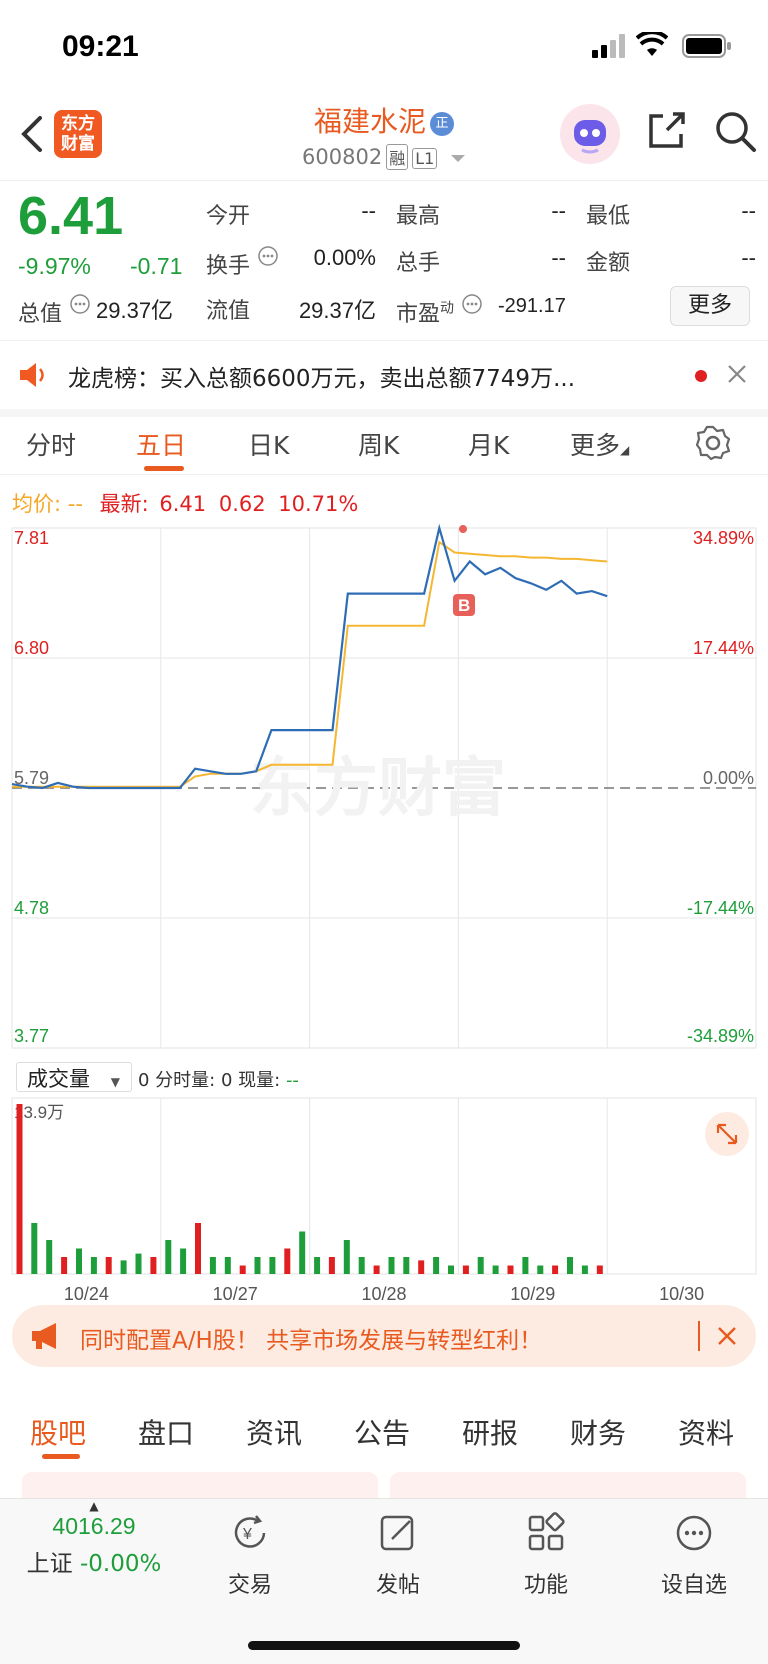 The image size is (768, 1664). Describe the element at coordinates (490, 1432) in the screenshot. I see `tab-research: 研报` at that location.